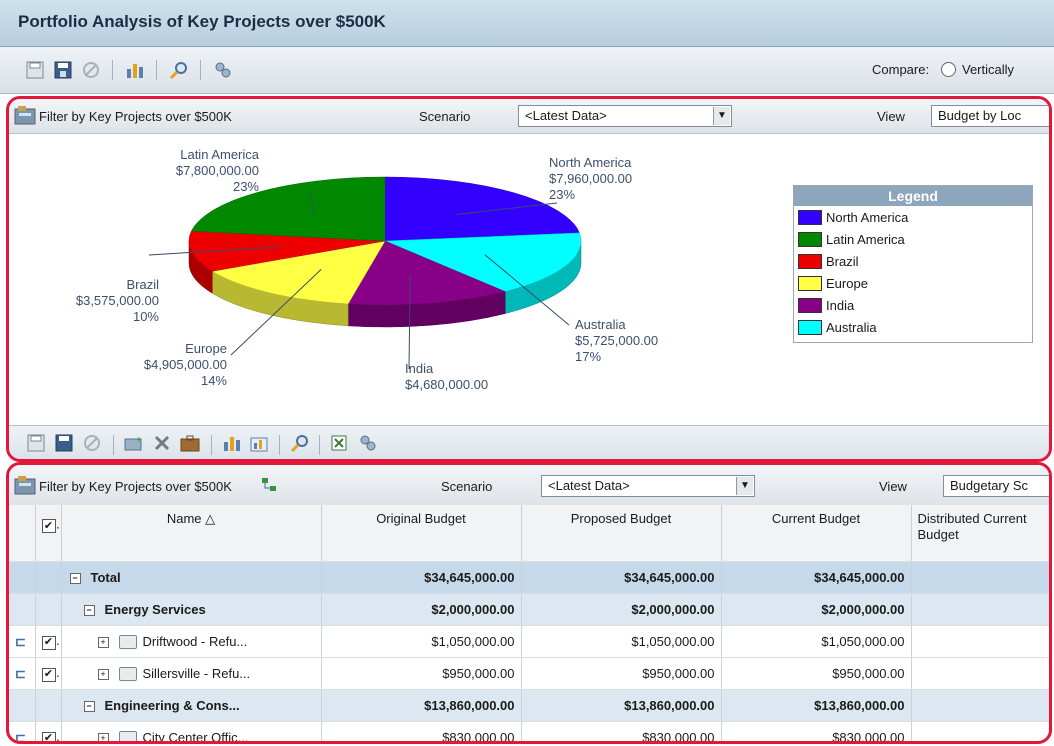  Describe the element at coordinates (288, 209) in the screenshot. I see `pie-slice` at that location.